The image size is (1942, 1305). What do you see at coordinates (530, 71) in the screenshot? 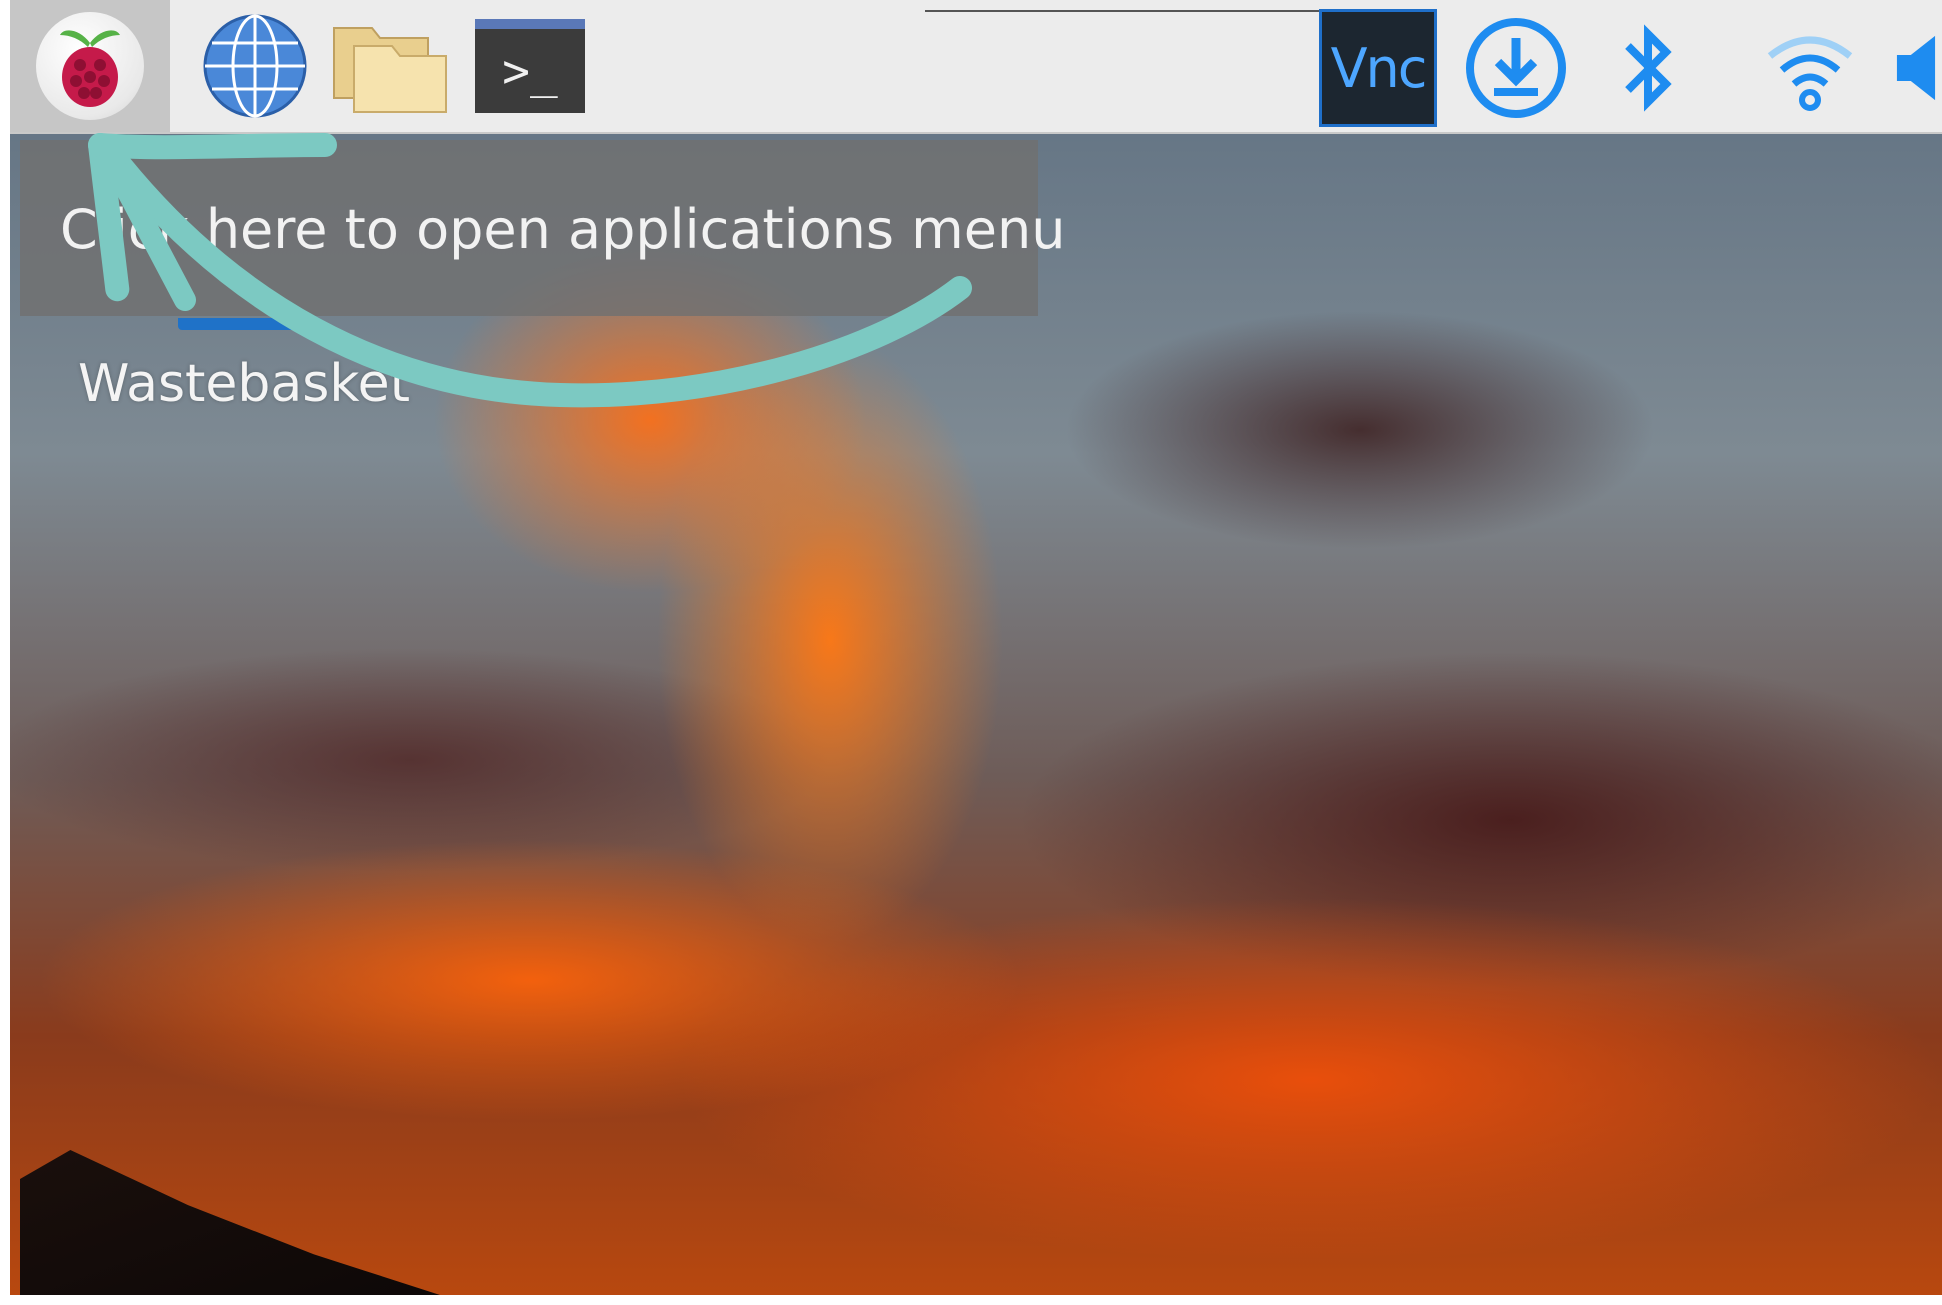
I see `terminal-prompt: >_` at bounding box center [530, 71].